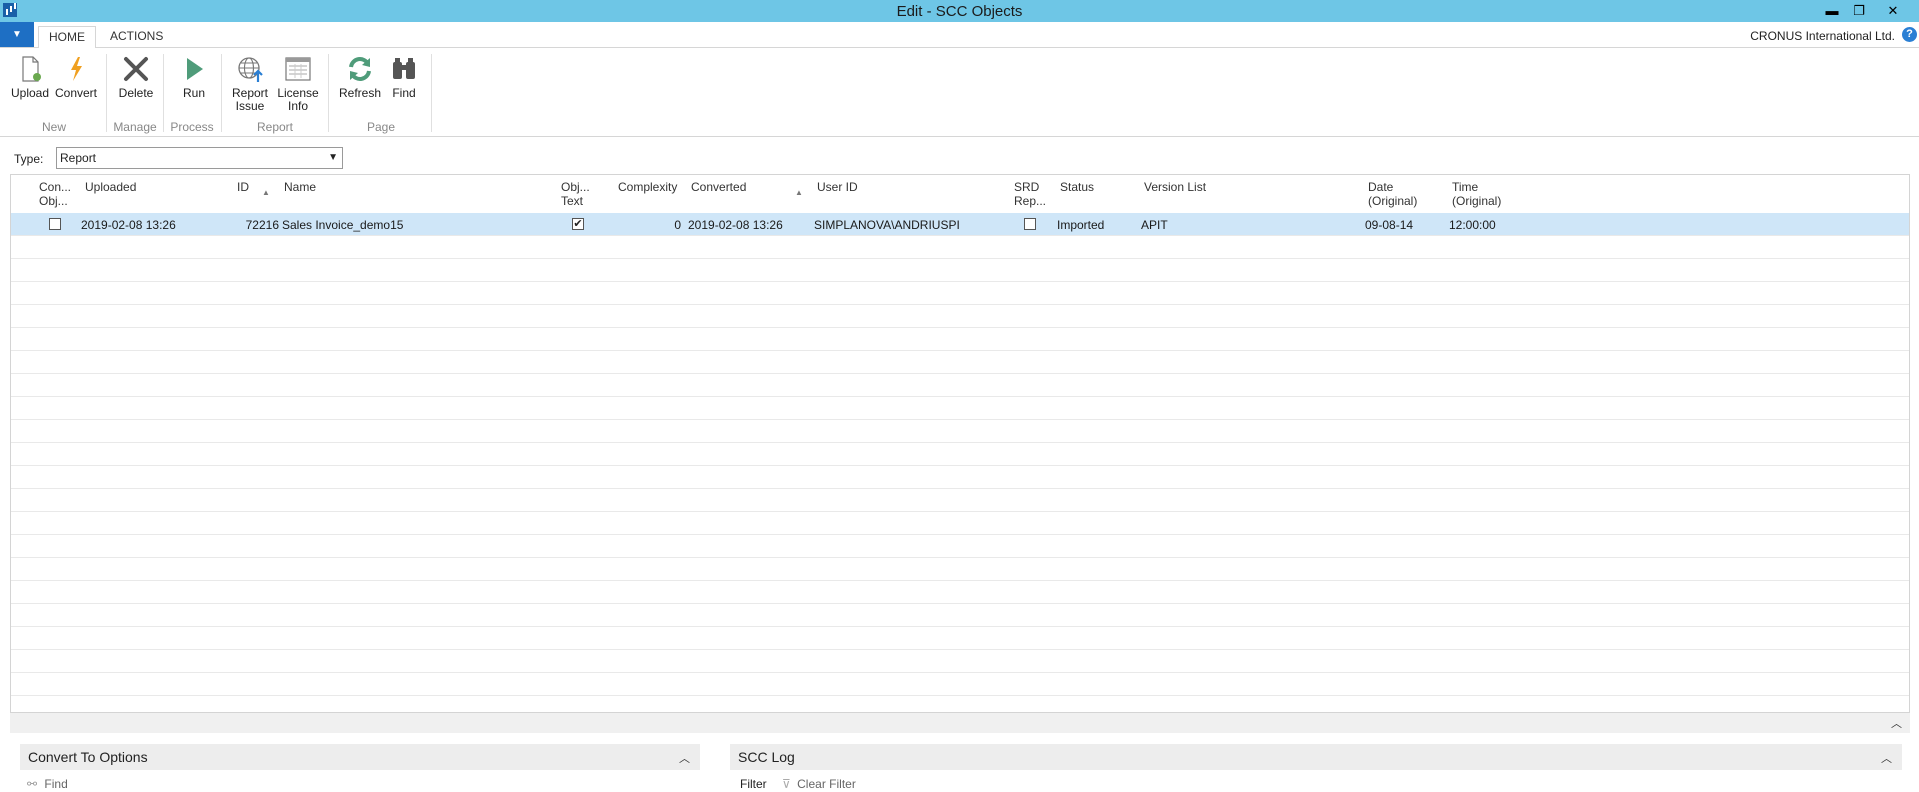  Describe the element at coordinates (718, 187) in the screenshot. I see `column-header-converted: Converted` at that location.